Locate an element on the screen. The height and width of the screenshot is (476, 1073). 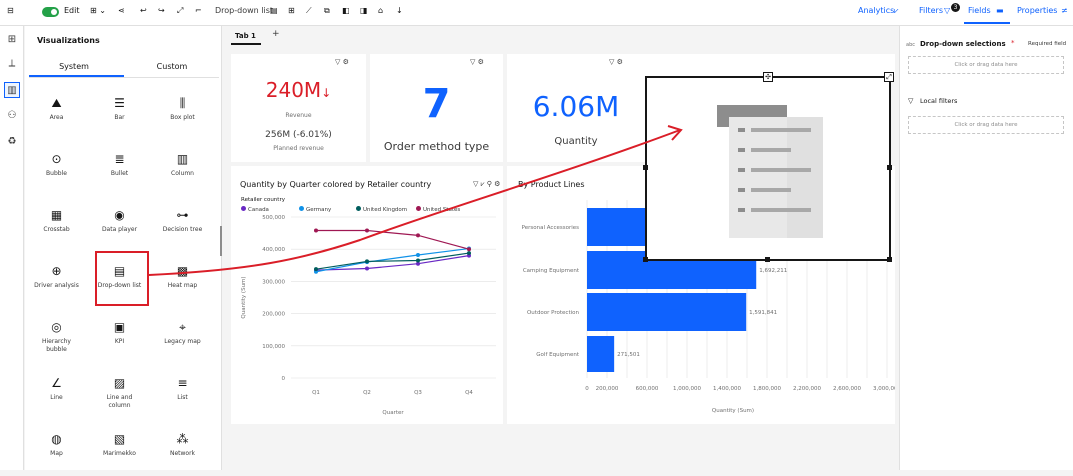
dropdown-selections-label: Drop-down selections is located at coordinates (963, 44).